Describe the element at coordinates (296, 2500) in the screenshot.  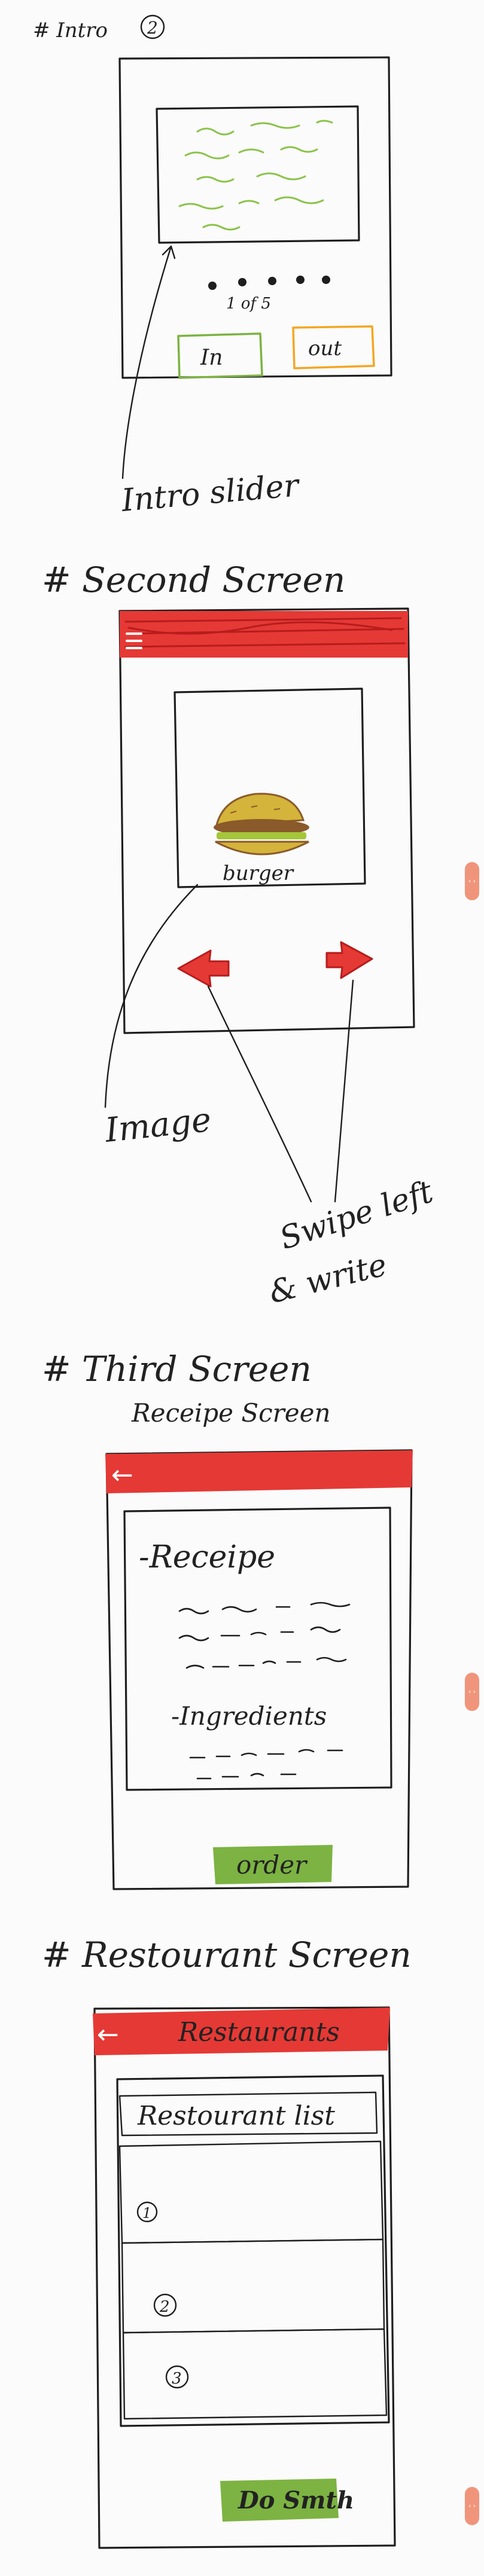
I see `do-something-button-label: Do Smth` at that location.